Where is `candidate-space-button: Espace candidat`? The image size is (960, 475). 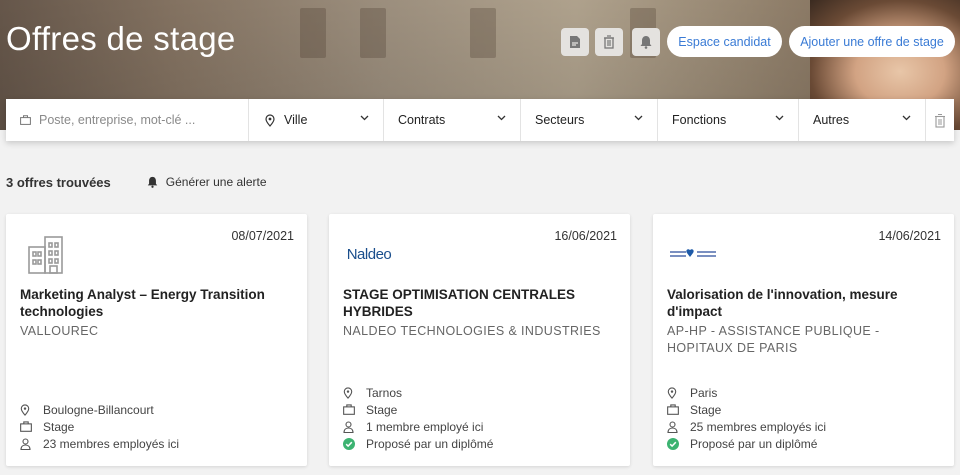 candidate-space-button: Espace candidat is located at coordinates (724, 41).